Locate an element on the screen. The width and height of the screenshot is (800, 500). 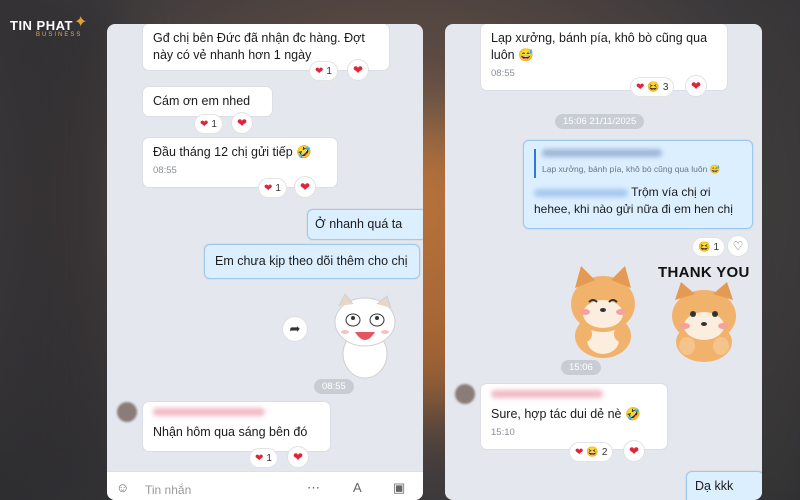
brand-mark-icon: ✦ is located at coordinates (81, 22).